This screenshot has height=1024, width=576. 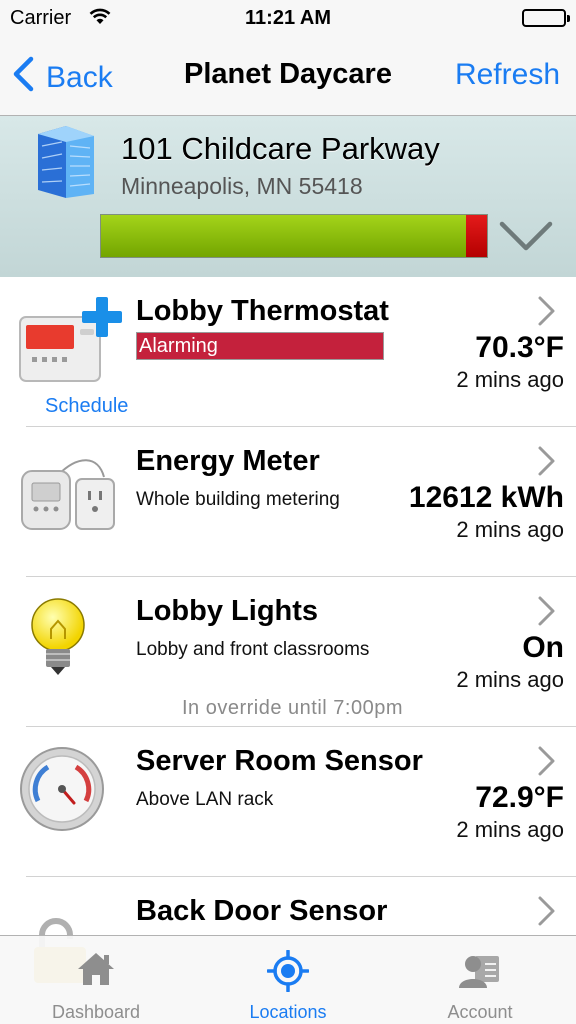 I want to click on clock: 11:21 AM, so click(x=288, y=18).